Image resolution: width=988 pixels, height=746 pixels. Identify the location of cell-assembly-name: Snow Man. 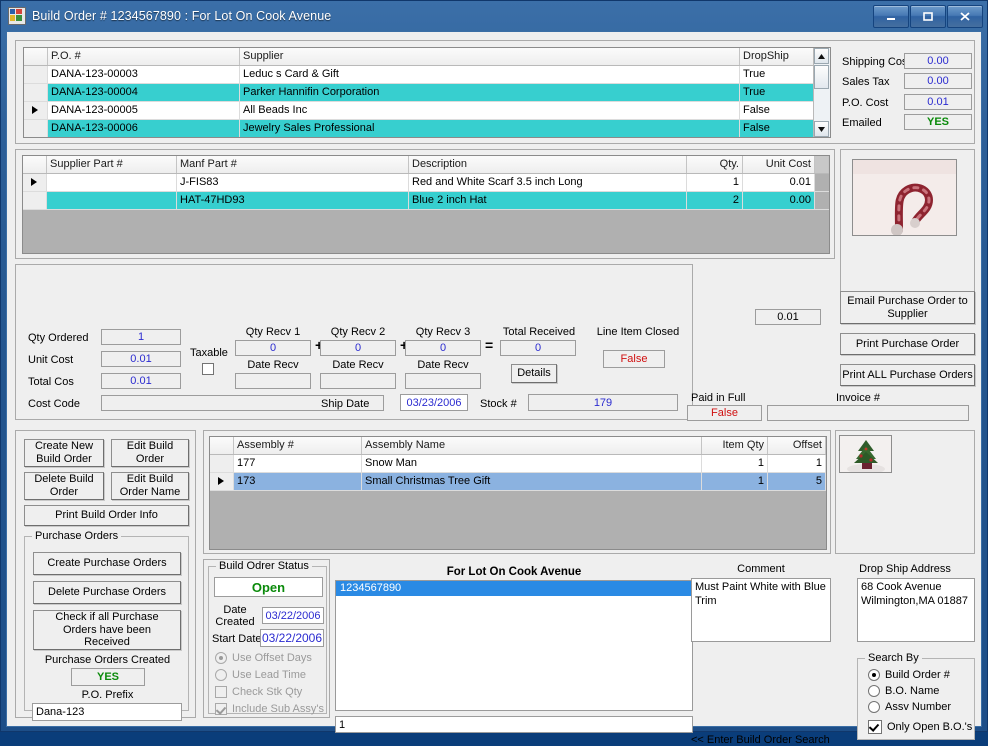
(532, 463).